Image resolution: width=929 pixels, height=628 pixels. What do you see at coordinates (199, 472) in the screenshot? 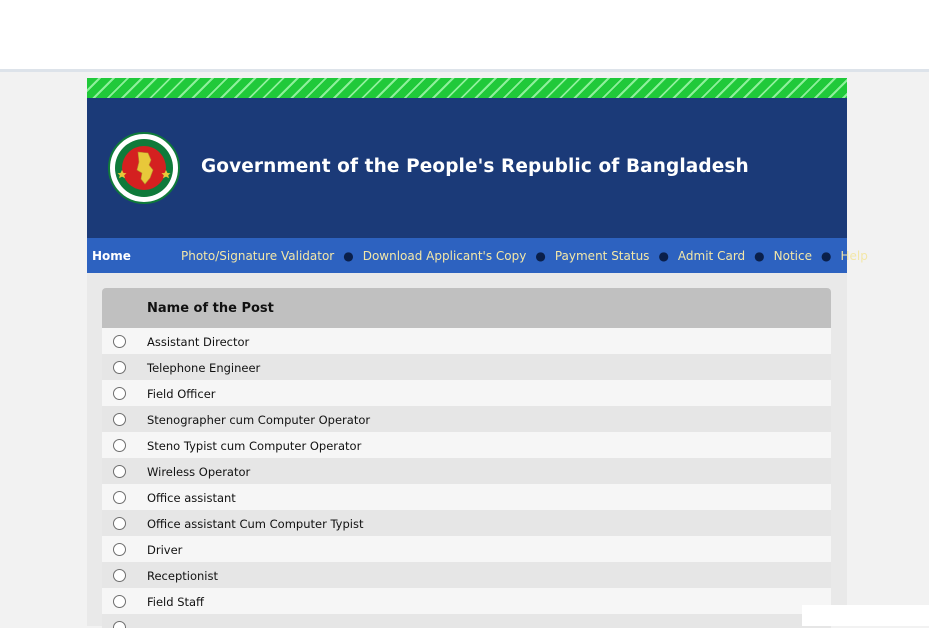
I see `post-option-label: Wireless Operator` at bounding box center [199, 472].